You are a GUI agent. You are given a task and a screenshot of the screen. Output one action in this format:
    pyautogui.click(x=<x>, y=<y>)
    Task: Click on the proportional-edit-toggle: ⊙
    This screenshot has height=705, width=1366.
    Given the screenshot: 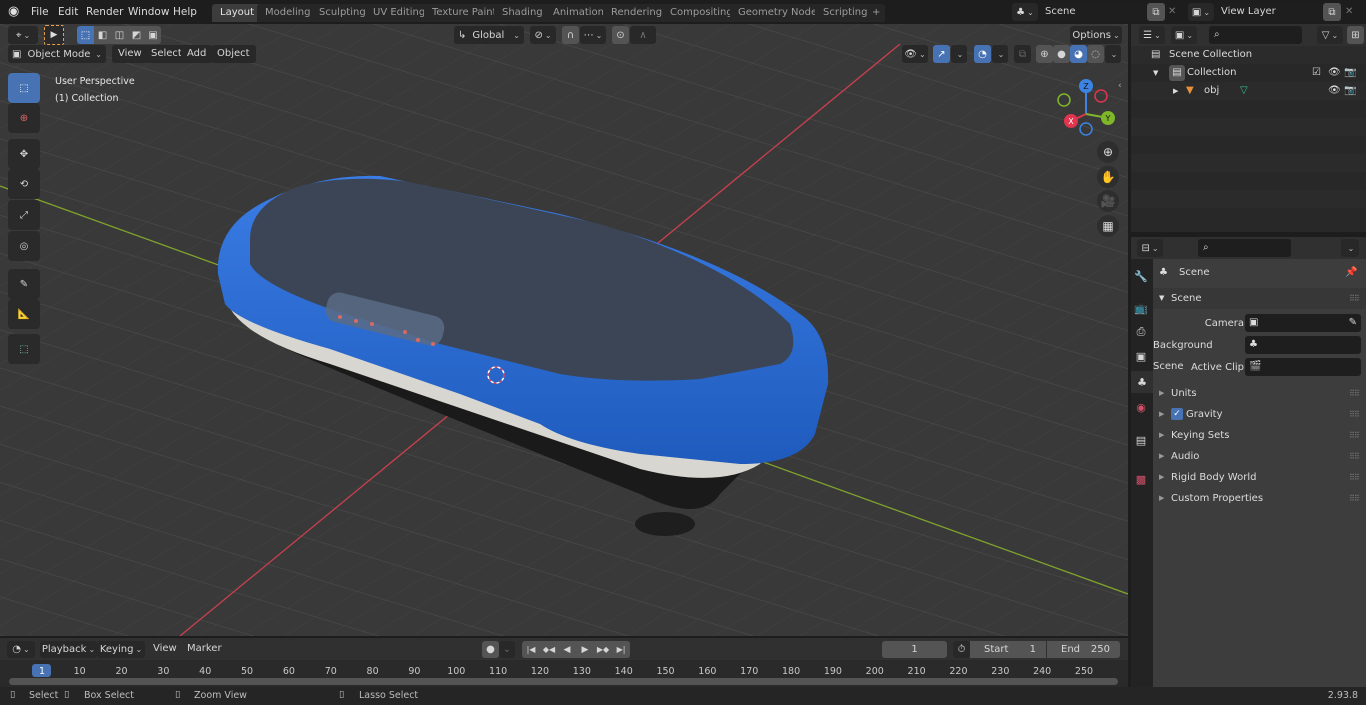 What is the action you would take?
    pyautogui.click(x=620, y=35)
    